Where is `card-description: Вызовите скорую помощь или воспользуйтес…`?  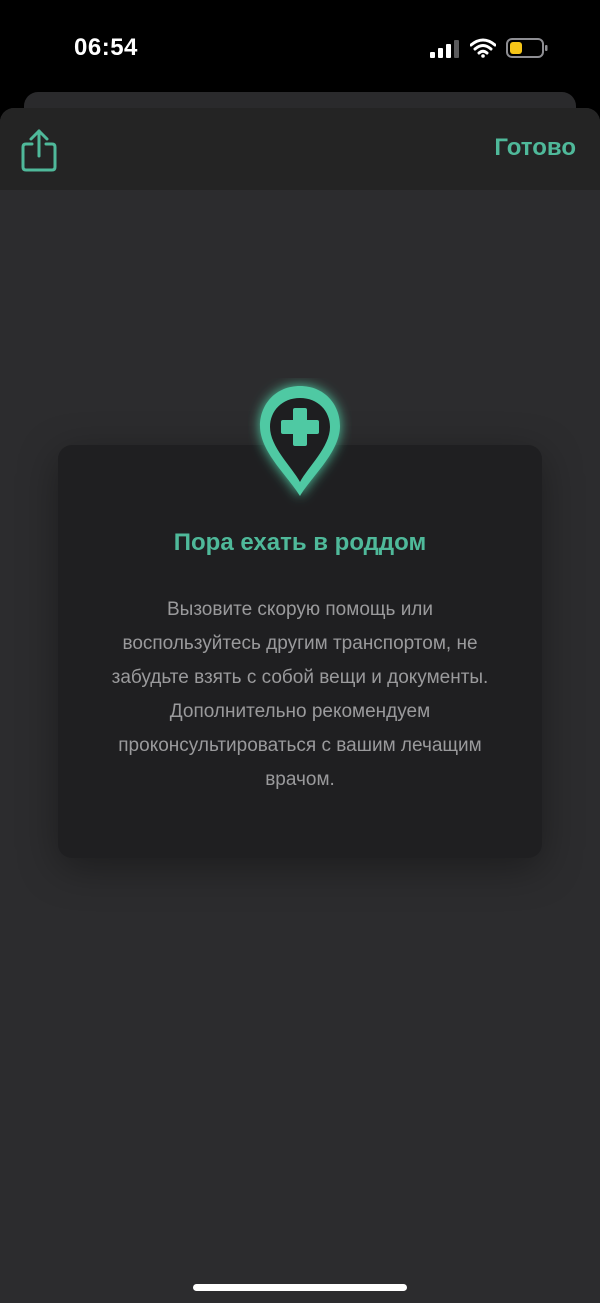 card-description: Вызовите скорую помощь или воспользуйтес… is located at coordinates (300, 694).